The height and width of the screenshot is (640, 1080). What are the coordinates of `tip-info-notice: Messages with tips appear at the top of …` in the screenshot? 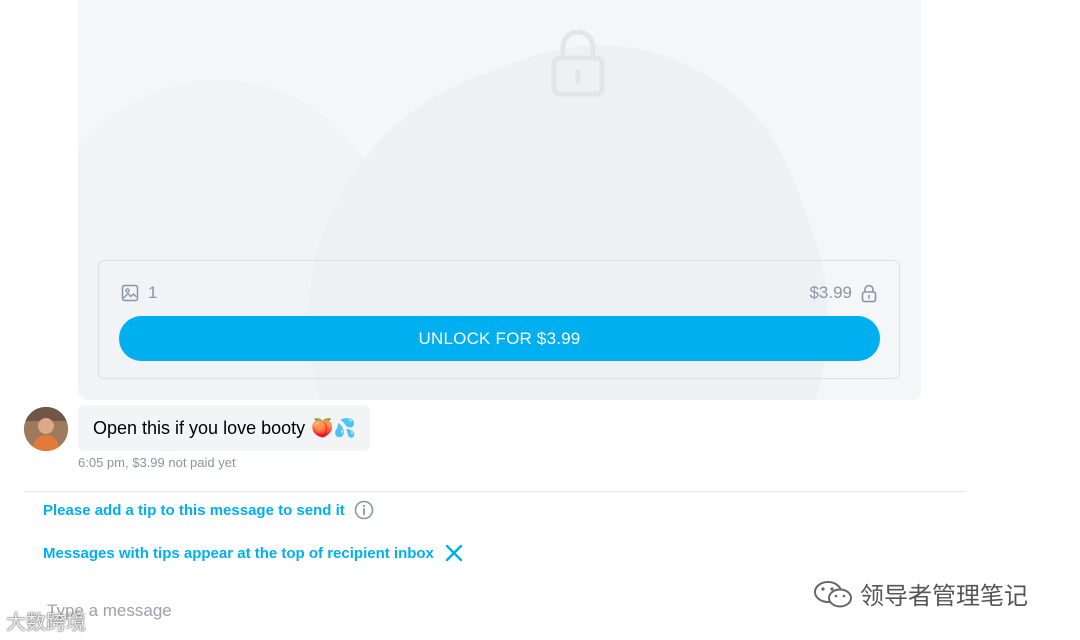 It's located at (254, 553).